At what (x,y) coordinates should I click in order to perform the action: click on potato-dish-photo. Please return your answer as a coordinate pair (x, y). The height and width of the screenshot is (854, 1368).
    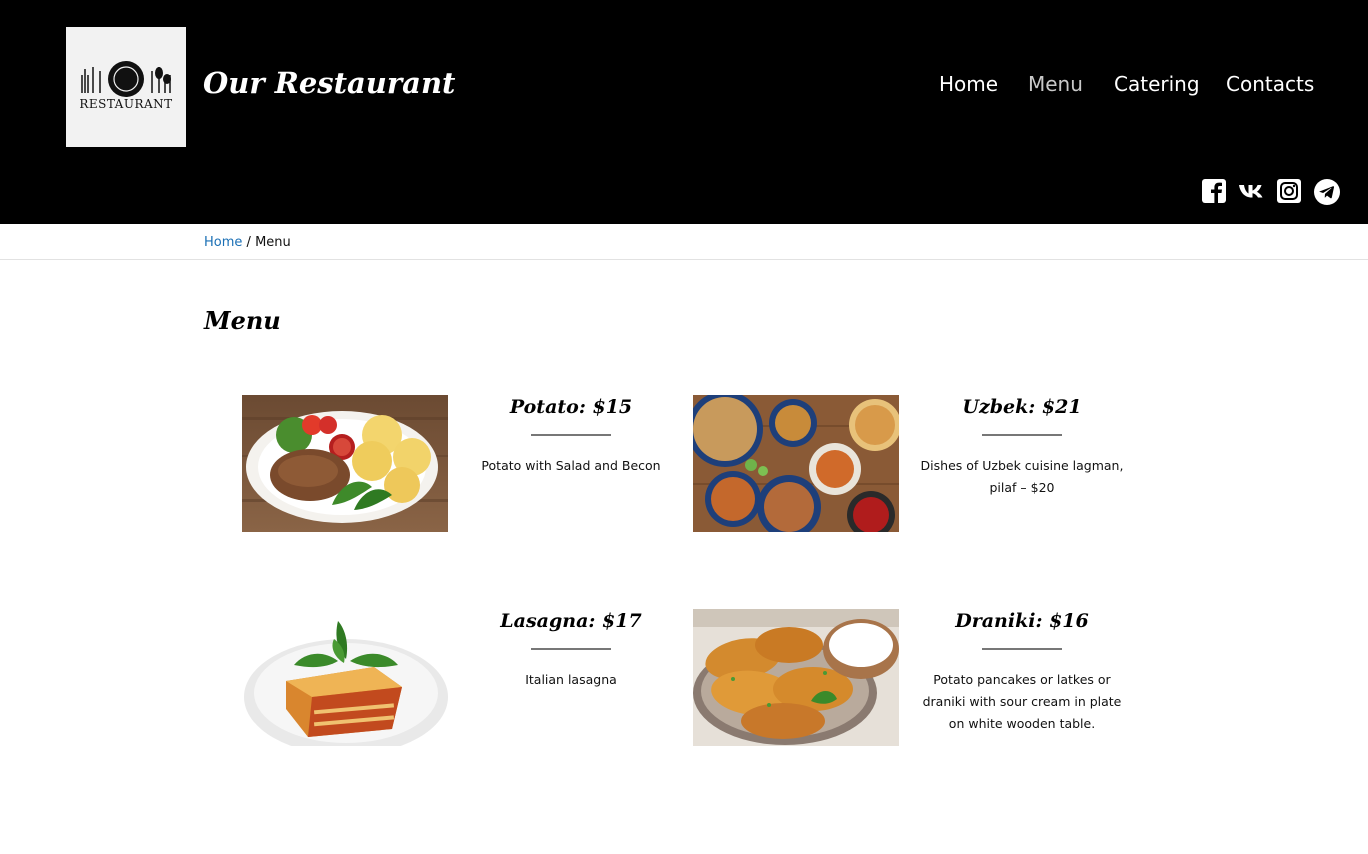
    Looking at the image, I should click on (345, 463).